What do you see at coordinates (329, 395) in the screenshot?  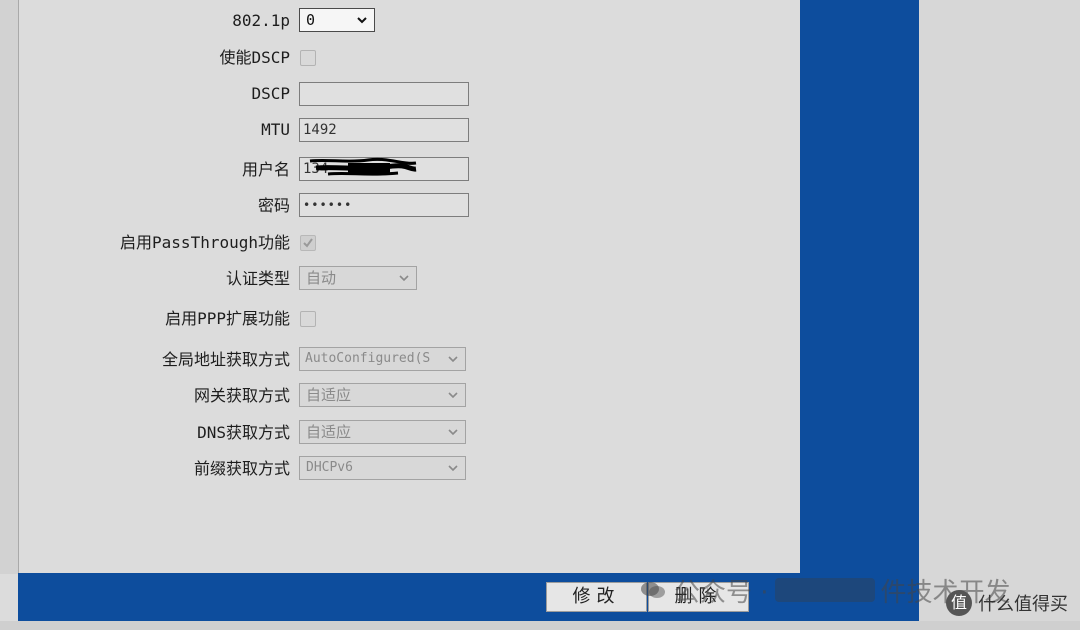 I see `gateway-value: 自适应` at bounding box center [329, 395].